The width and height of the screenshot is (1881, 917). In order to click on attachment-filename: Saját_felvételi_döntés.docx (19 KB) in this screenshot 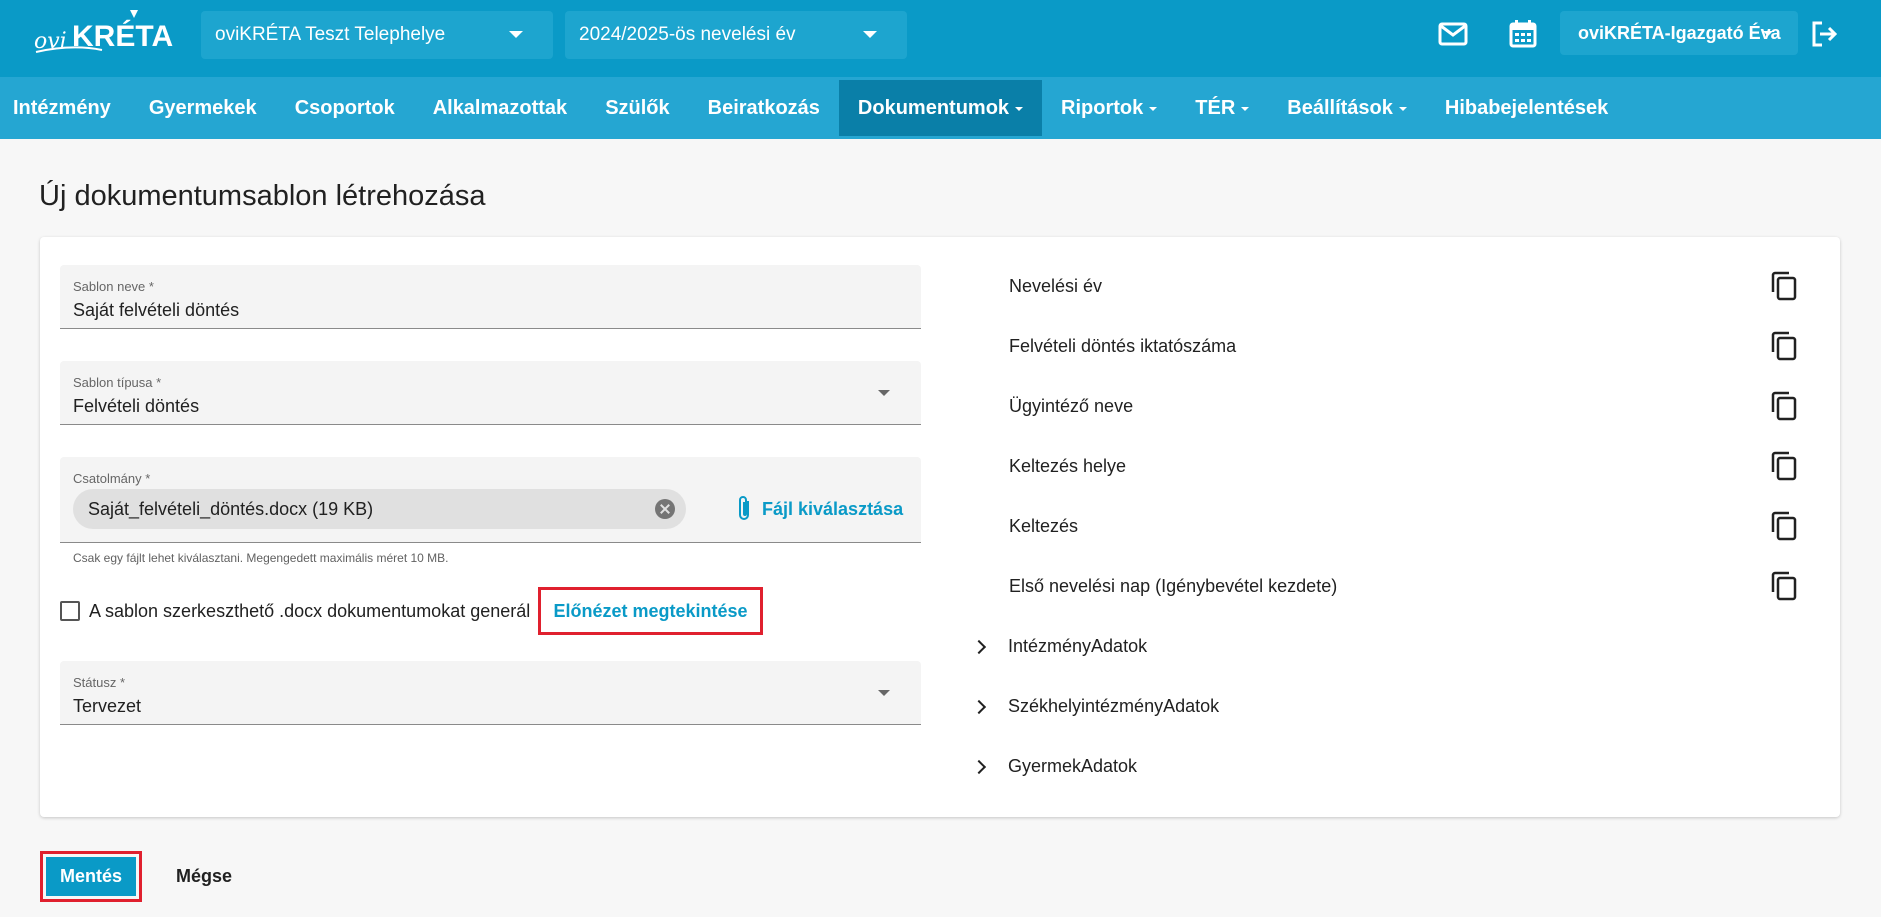, I will do `click(231, 509)`.